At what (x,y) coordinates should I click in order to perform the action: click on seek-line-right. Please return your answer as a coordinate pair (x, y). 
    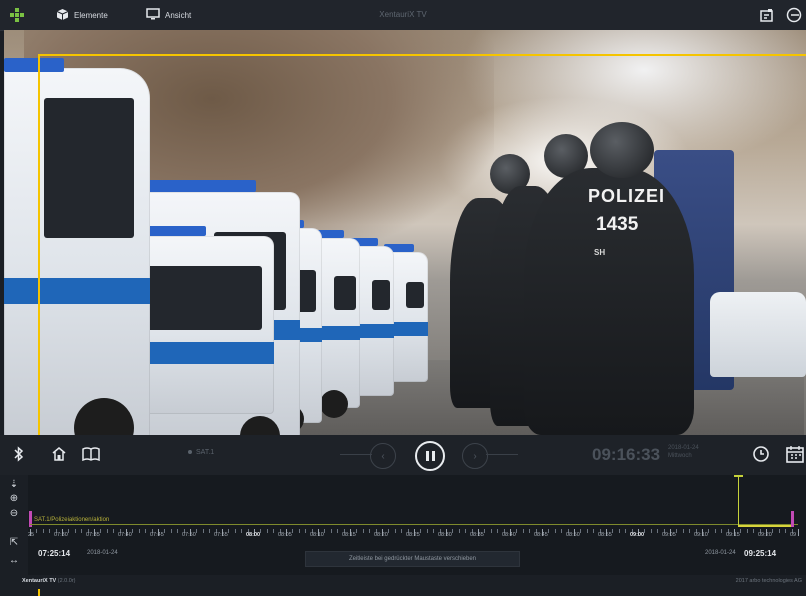
    Looking at the image, I should click on (502, 454).